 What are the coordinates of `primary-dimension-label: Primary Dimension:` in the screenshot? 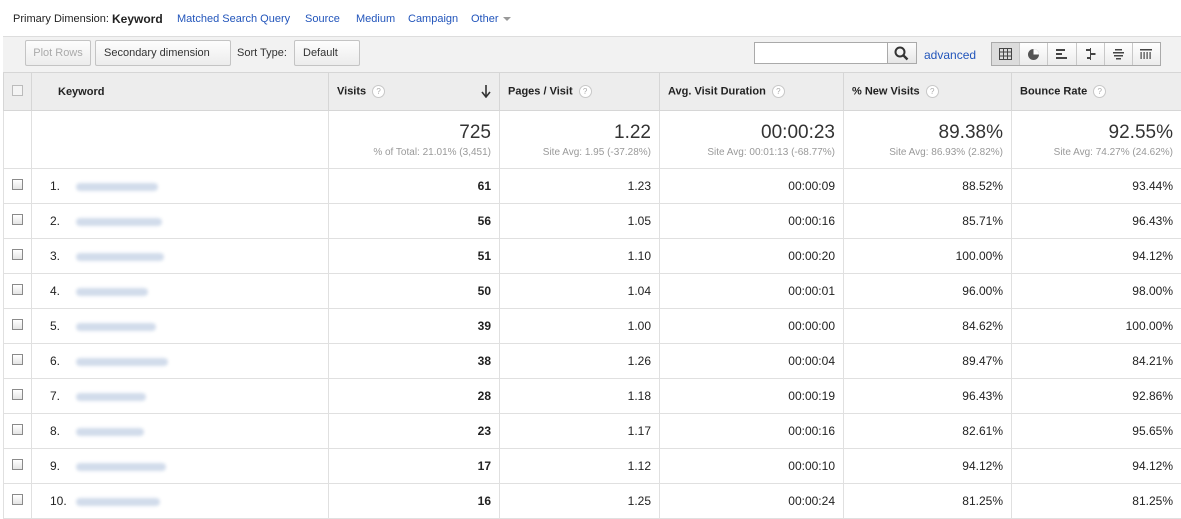 It's located at (61, 19).